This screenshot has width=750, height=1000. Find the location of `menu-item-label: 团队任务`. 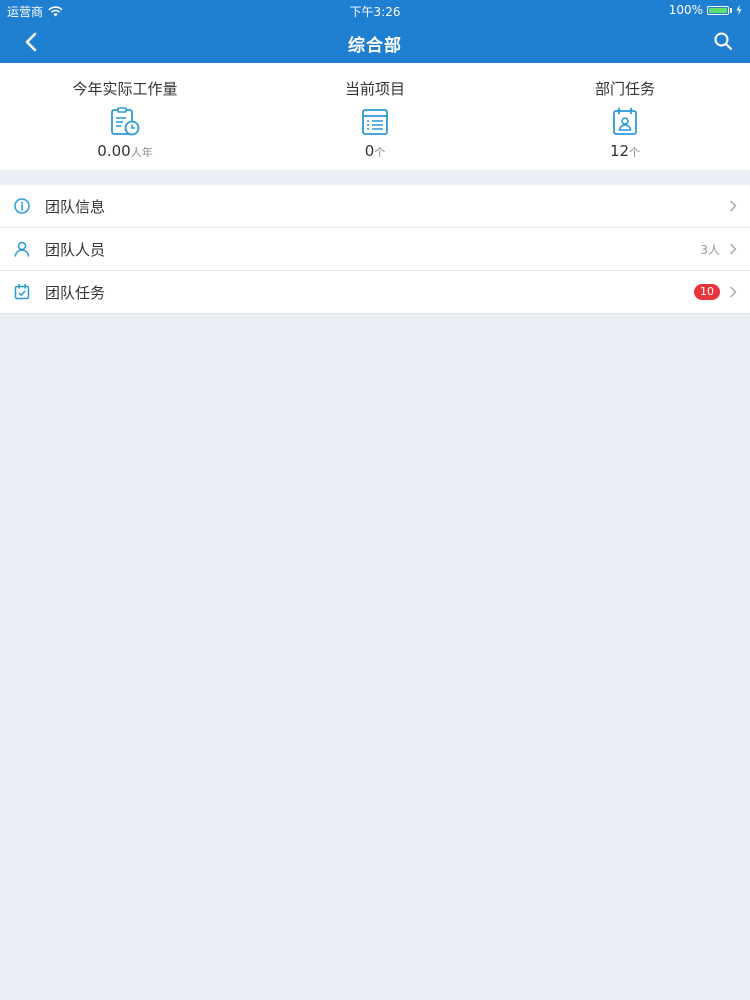

menu-item-label: 团队任务 is located at coordinates (75, 292).